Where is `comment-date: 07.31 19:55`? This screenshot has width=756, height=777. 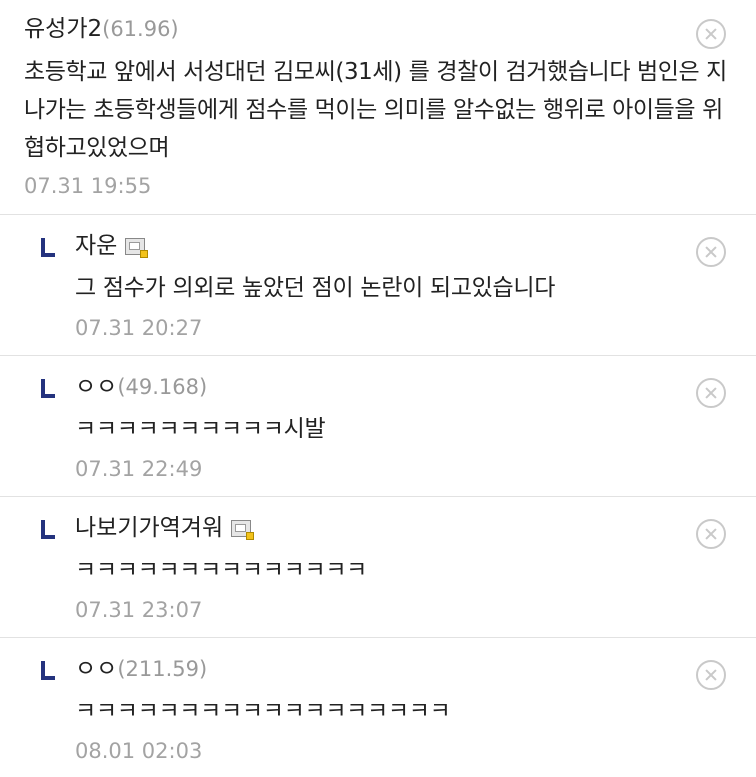 comment-date: 07.31 19:55 is located at coordinates (88, 186).